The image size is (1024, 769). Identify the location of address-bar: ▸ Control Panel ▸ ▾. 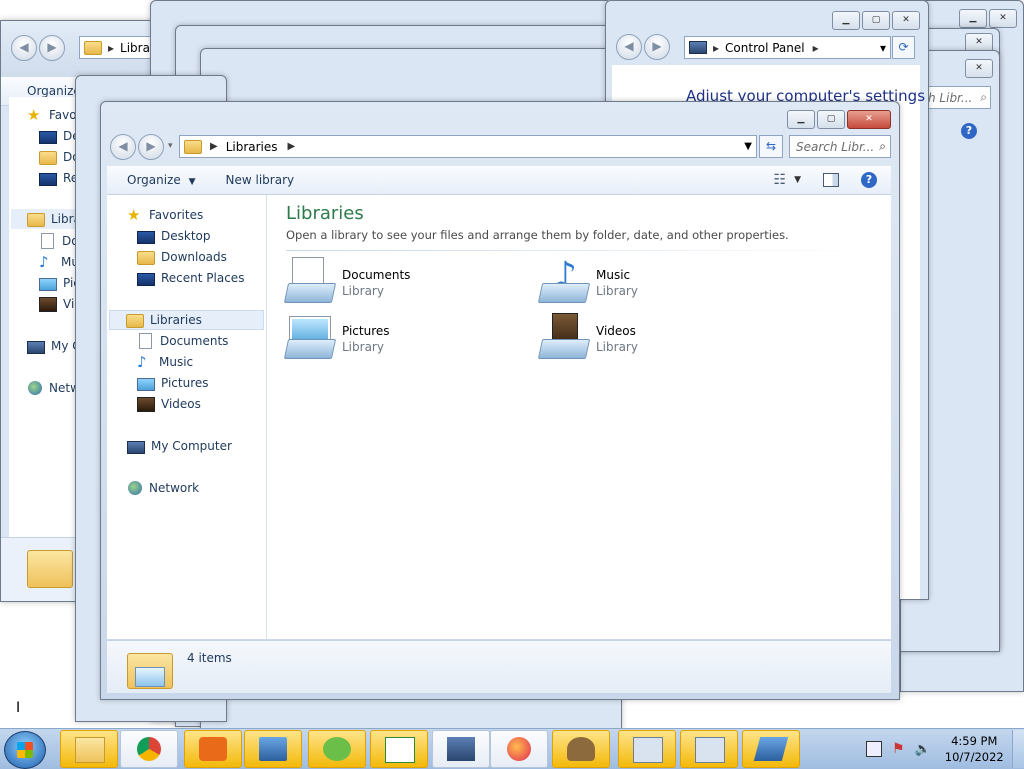
(787, 47).